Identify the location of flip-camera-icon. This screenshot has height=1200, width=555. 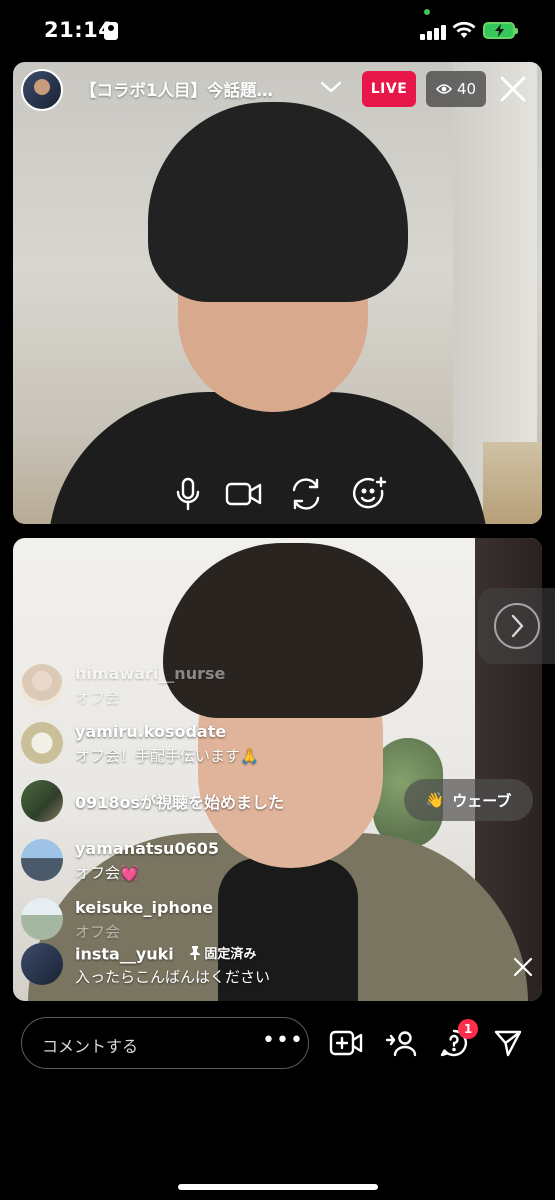
(306, 494).